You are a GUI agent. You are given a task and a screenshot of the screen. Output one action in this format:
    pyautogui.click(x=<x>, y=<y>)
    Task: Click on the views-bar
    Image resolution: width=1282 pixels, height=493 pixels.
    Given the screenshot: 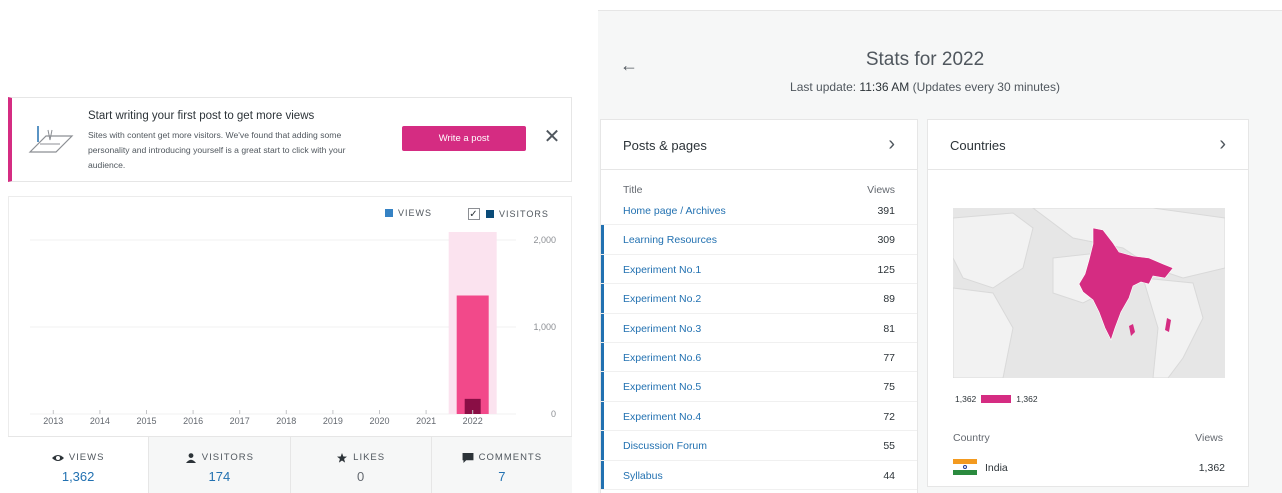 What is the action you would take?
    pyautogui.click(x=472, y=354)
    